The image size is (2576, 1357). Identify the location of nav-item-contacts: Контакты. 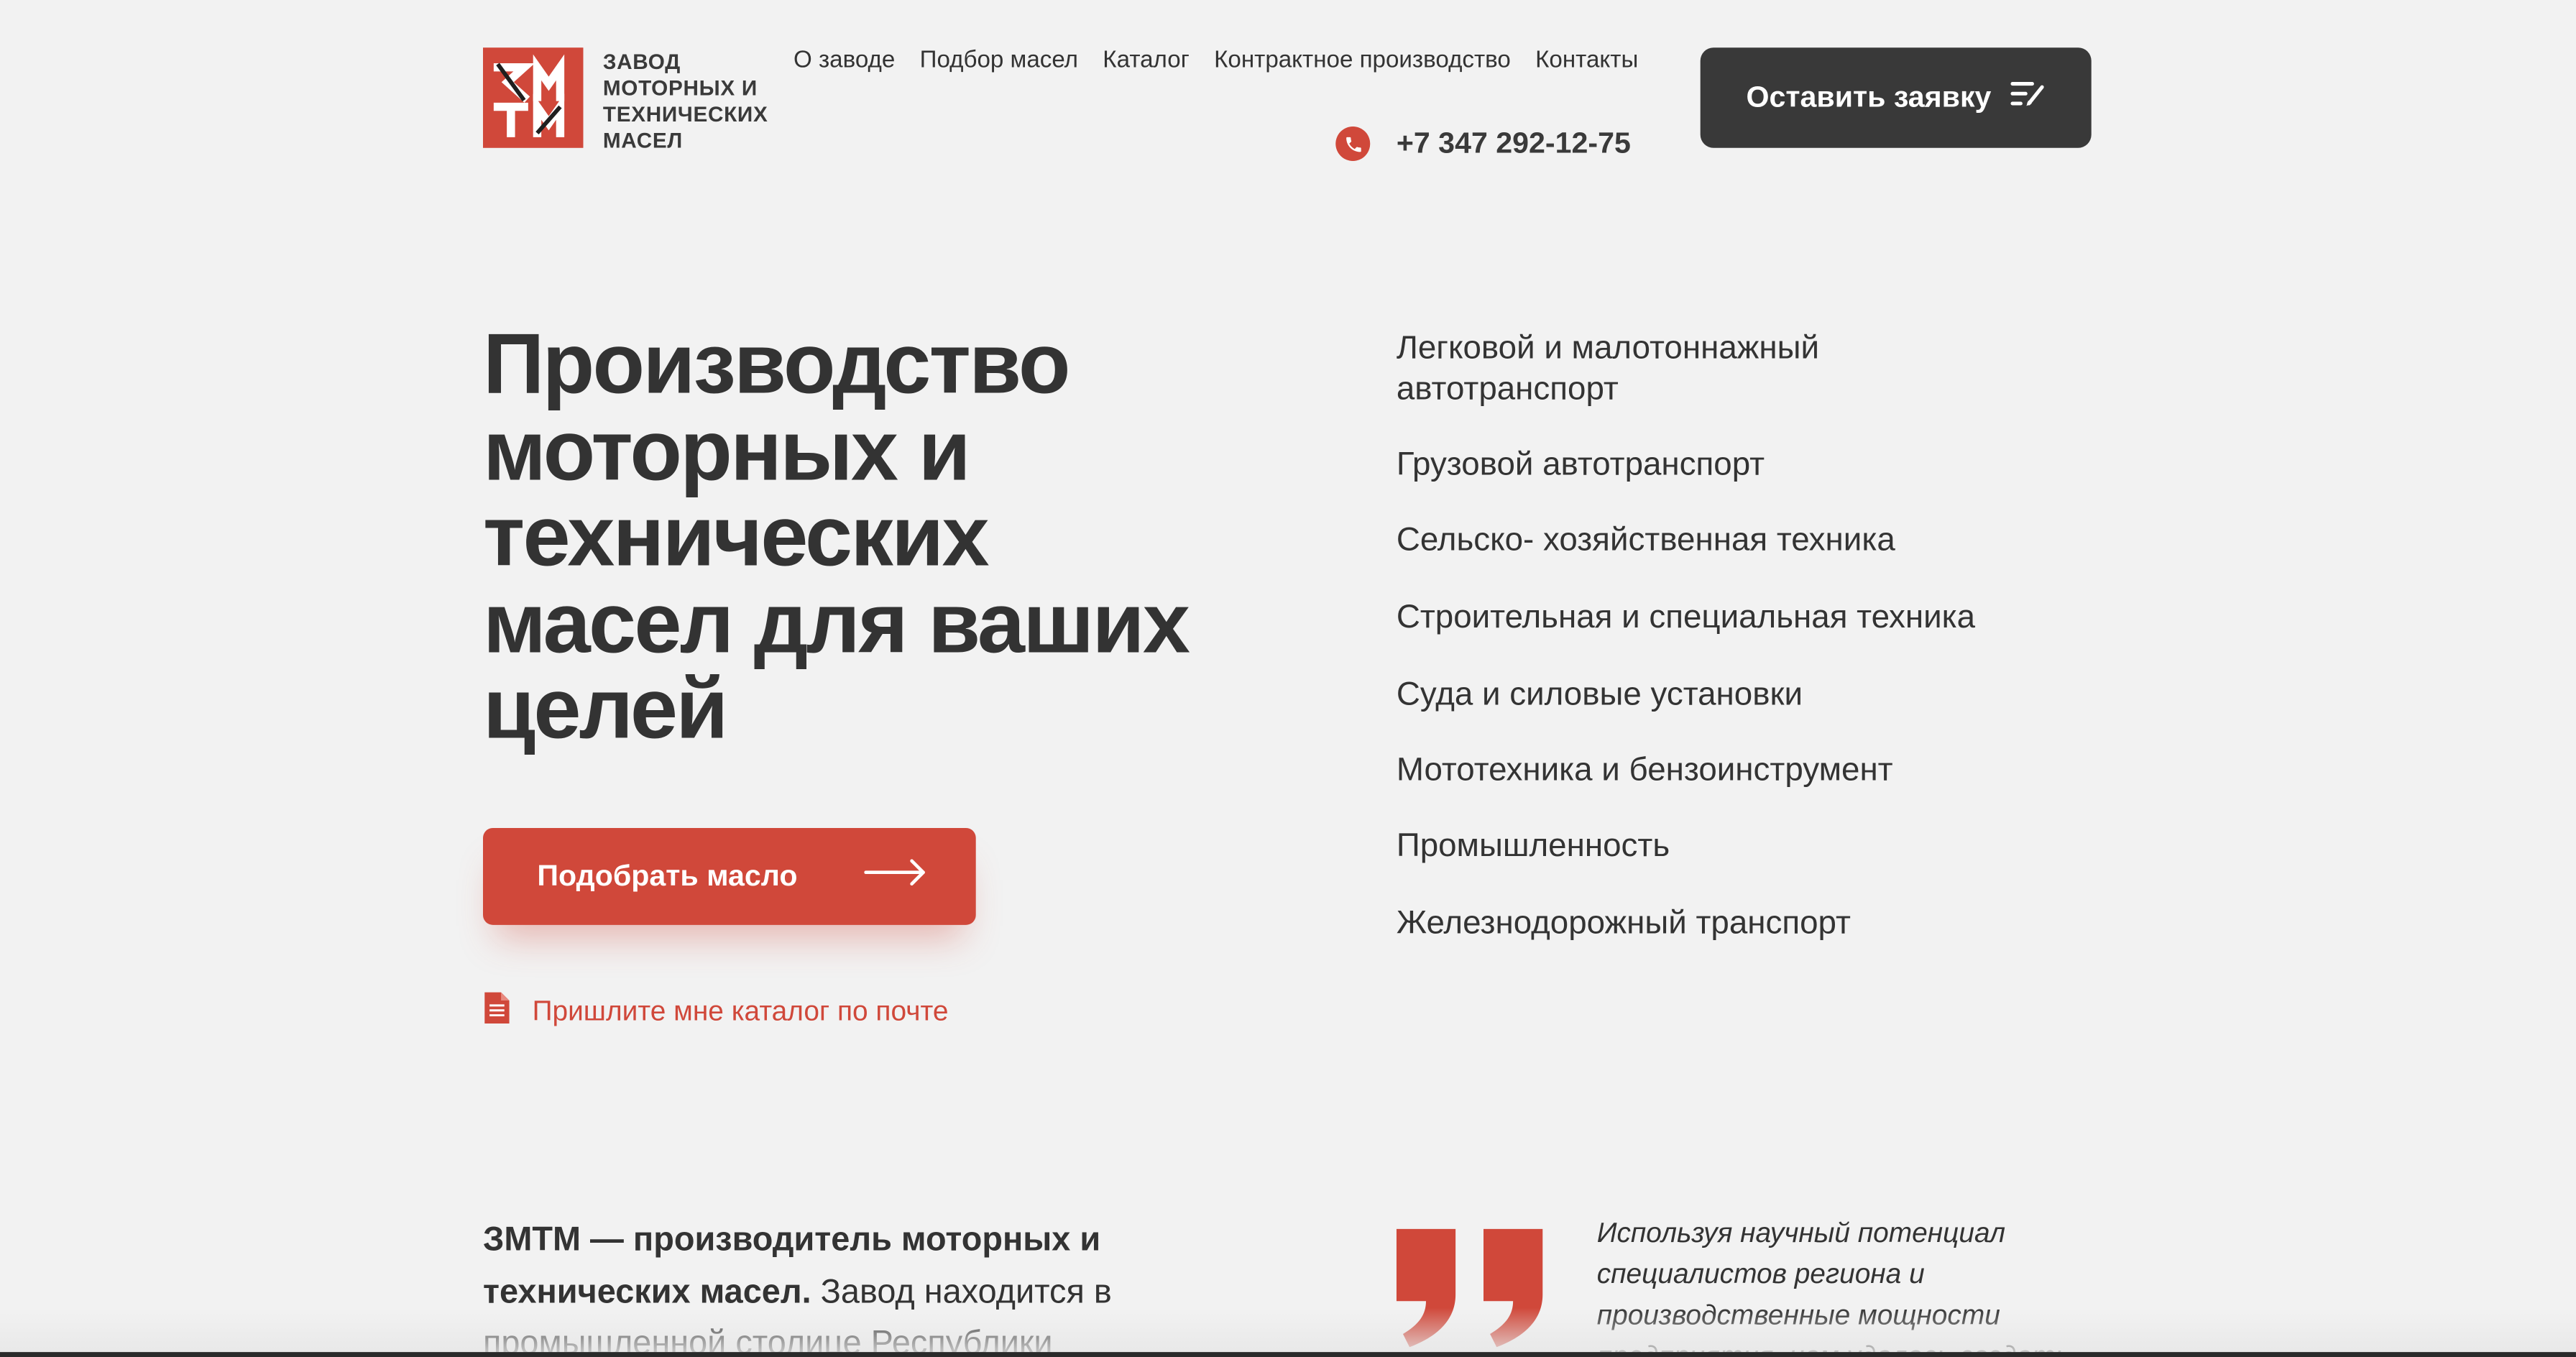
(1586, 60).